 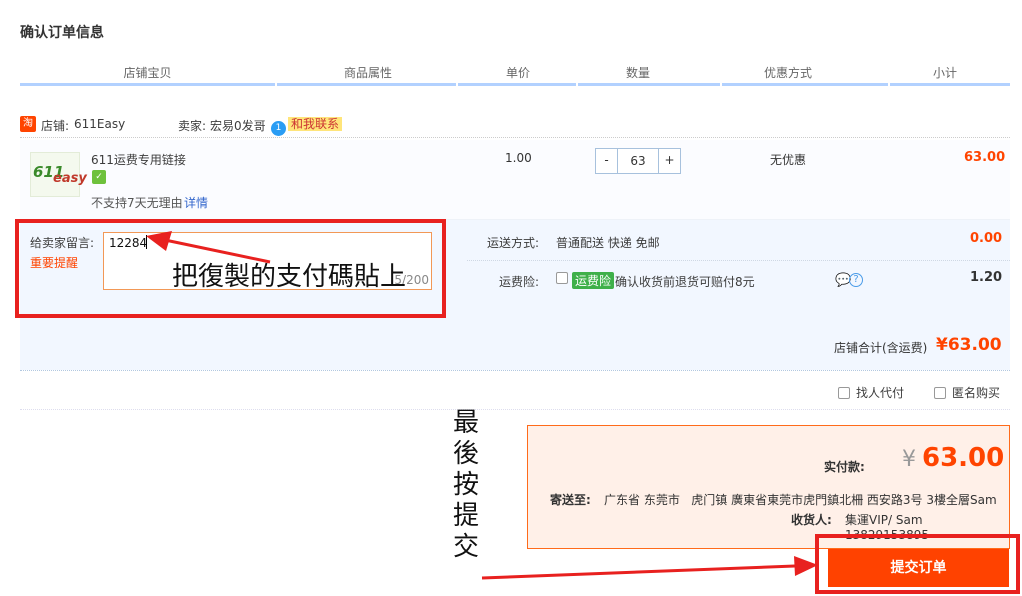 What do you see at coordinates (217, 251) in the screenshot?
I see `paste-arrow-line` at bounding box center [217, 251].